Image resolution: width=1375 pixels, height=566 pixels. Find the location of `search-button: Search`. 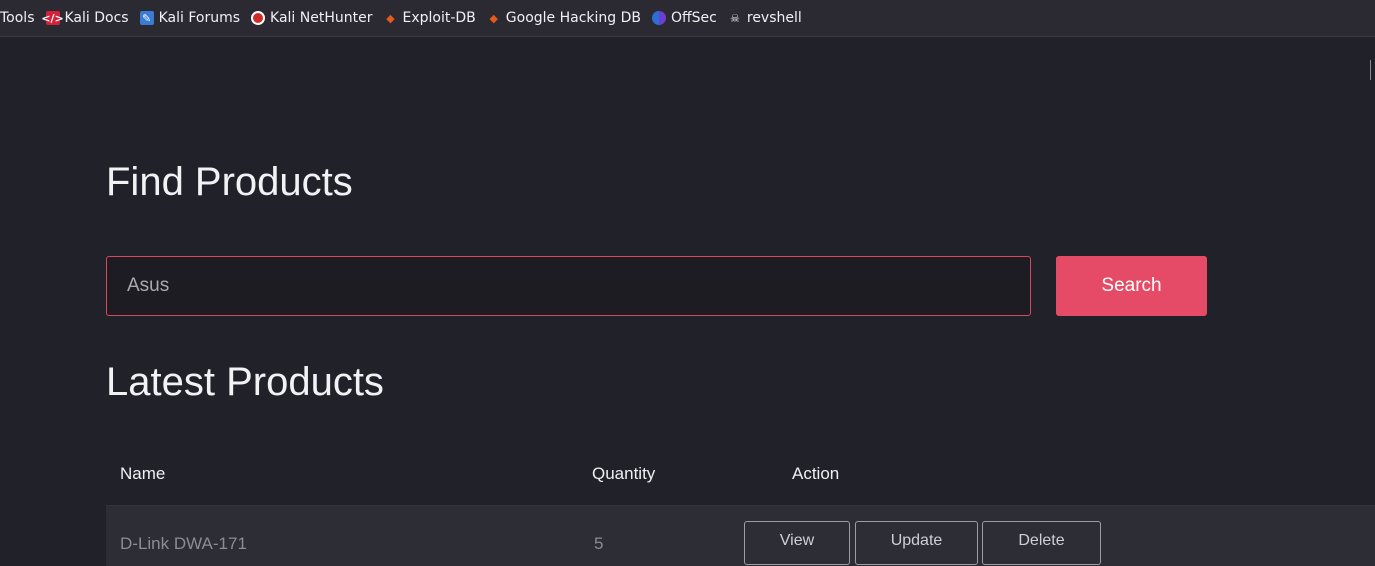

search-button: Search is located at coordinates (1131, 286).